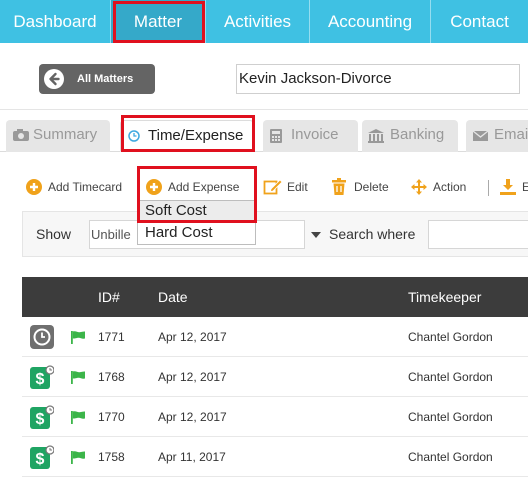 This screenshot has height=488, width=528. I want to click on matter-name-field: Kevin Jackson-Divorce, so click(378, 79).